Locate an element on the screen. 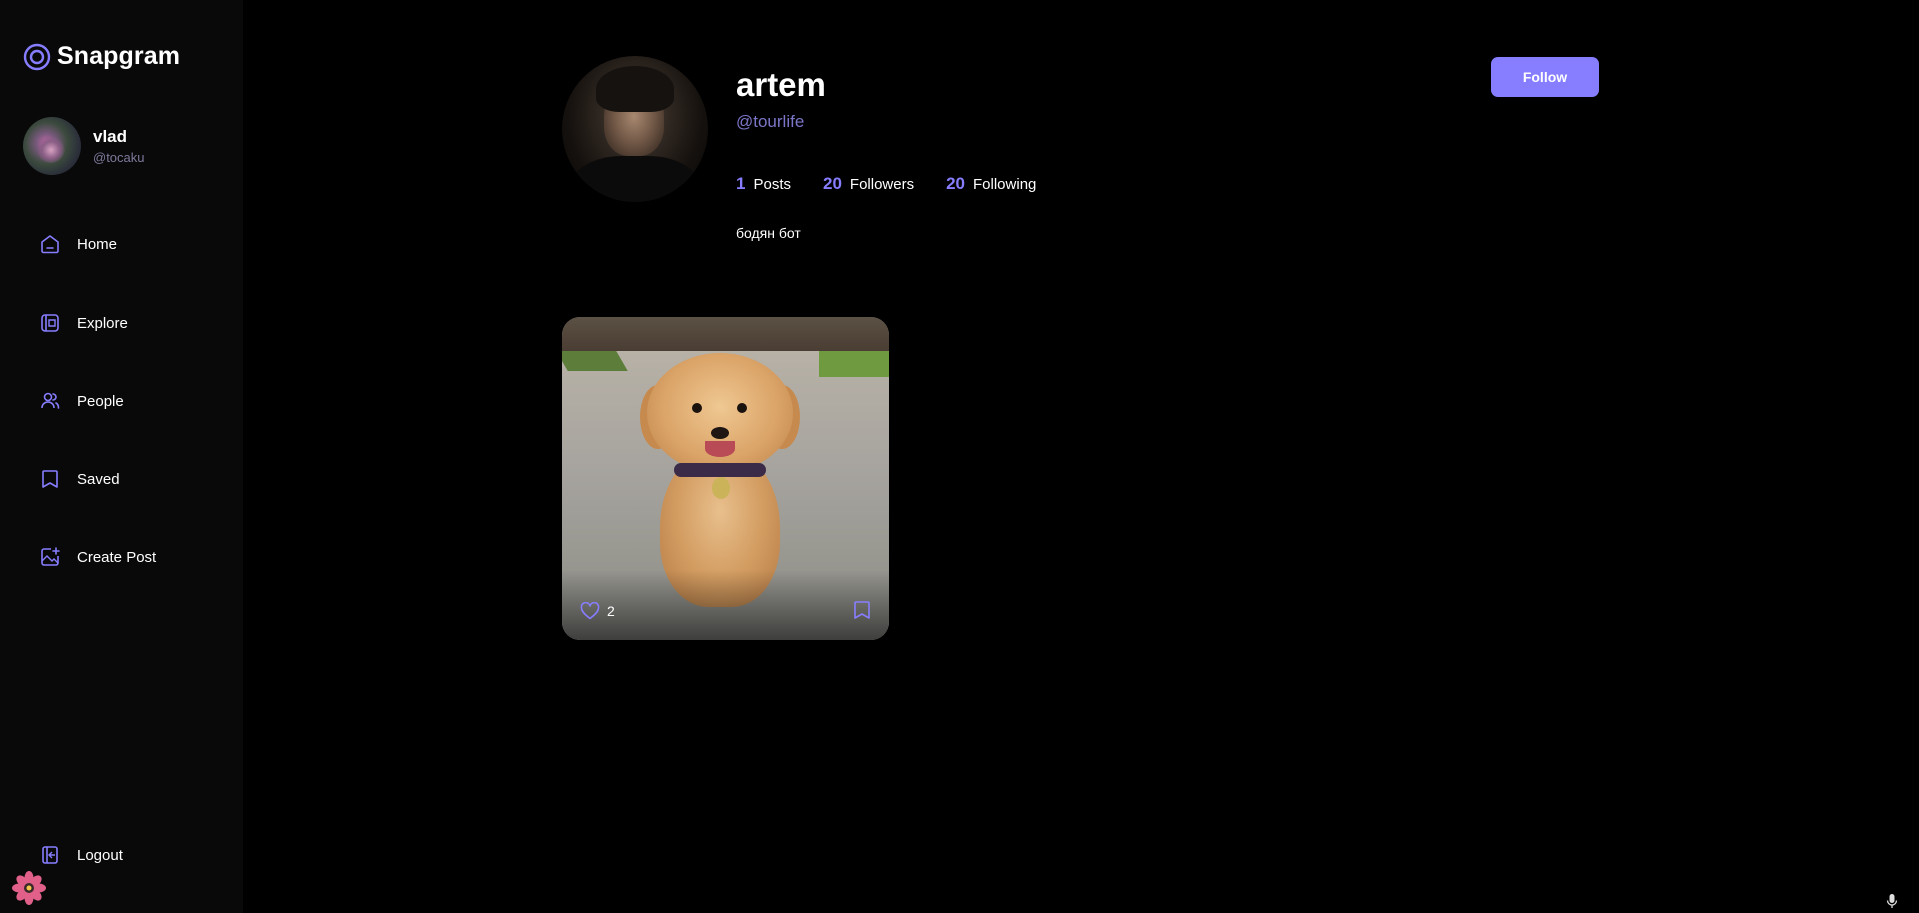 The width and height of the screenshot is (1919, 913). nav-label: Saved is located at coordinates (98, 479).